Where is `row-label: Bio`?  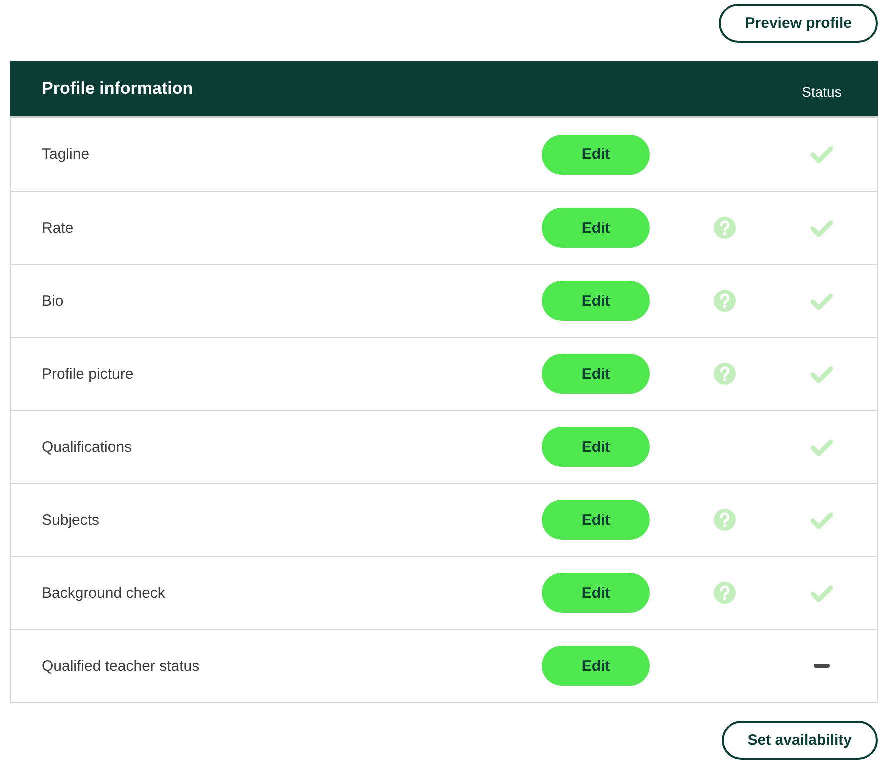
row-label: Bio is located at coordinates (52, 301).